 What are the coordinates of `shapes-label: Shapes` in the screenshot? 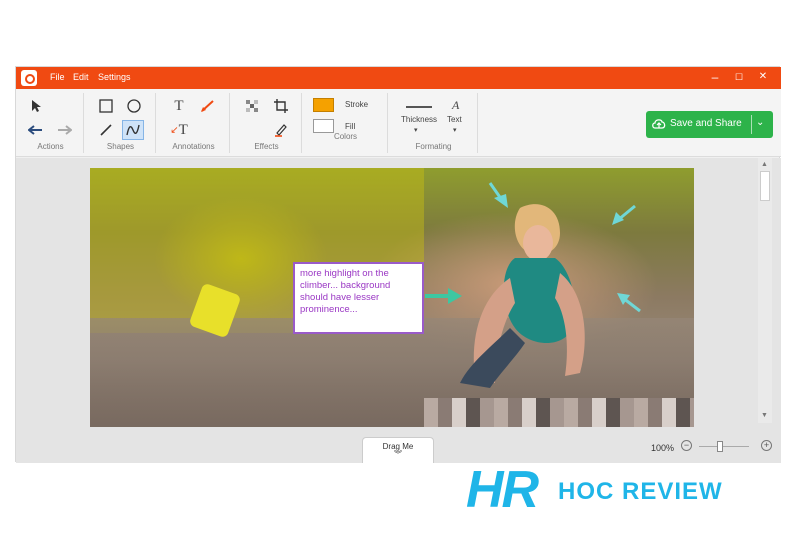 It's located at (120, 146).